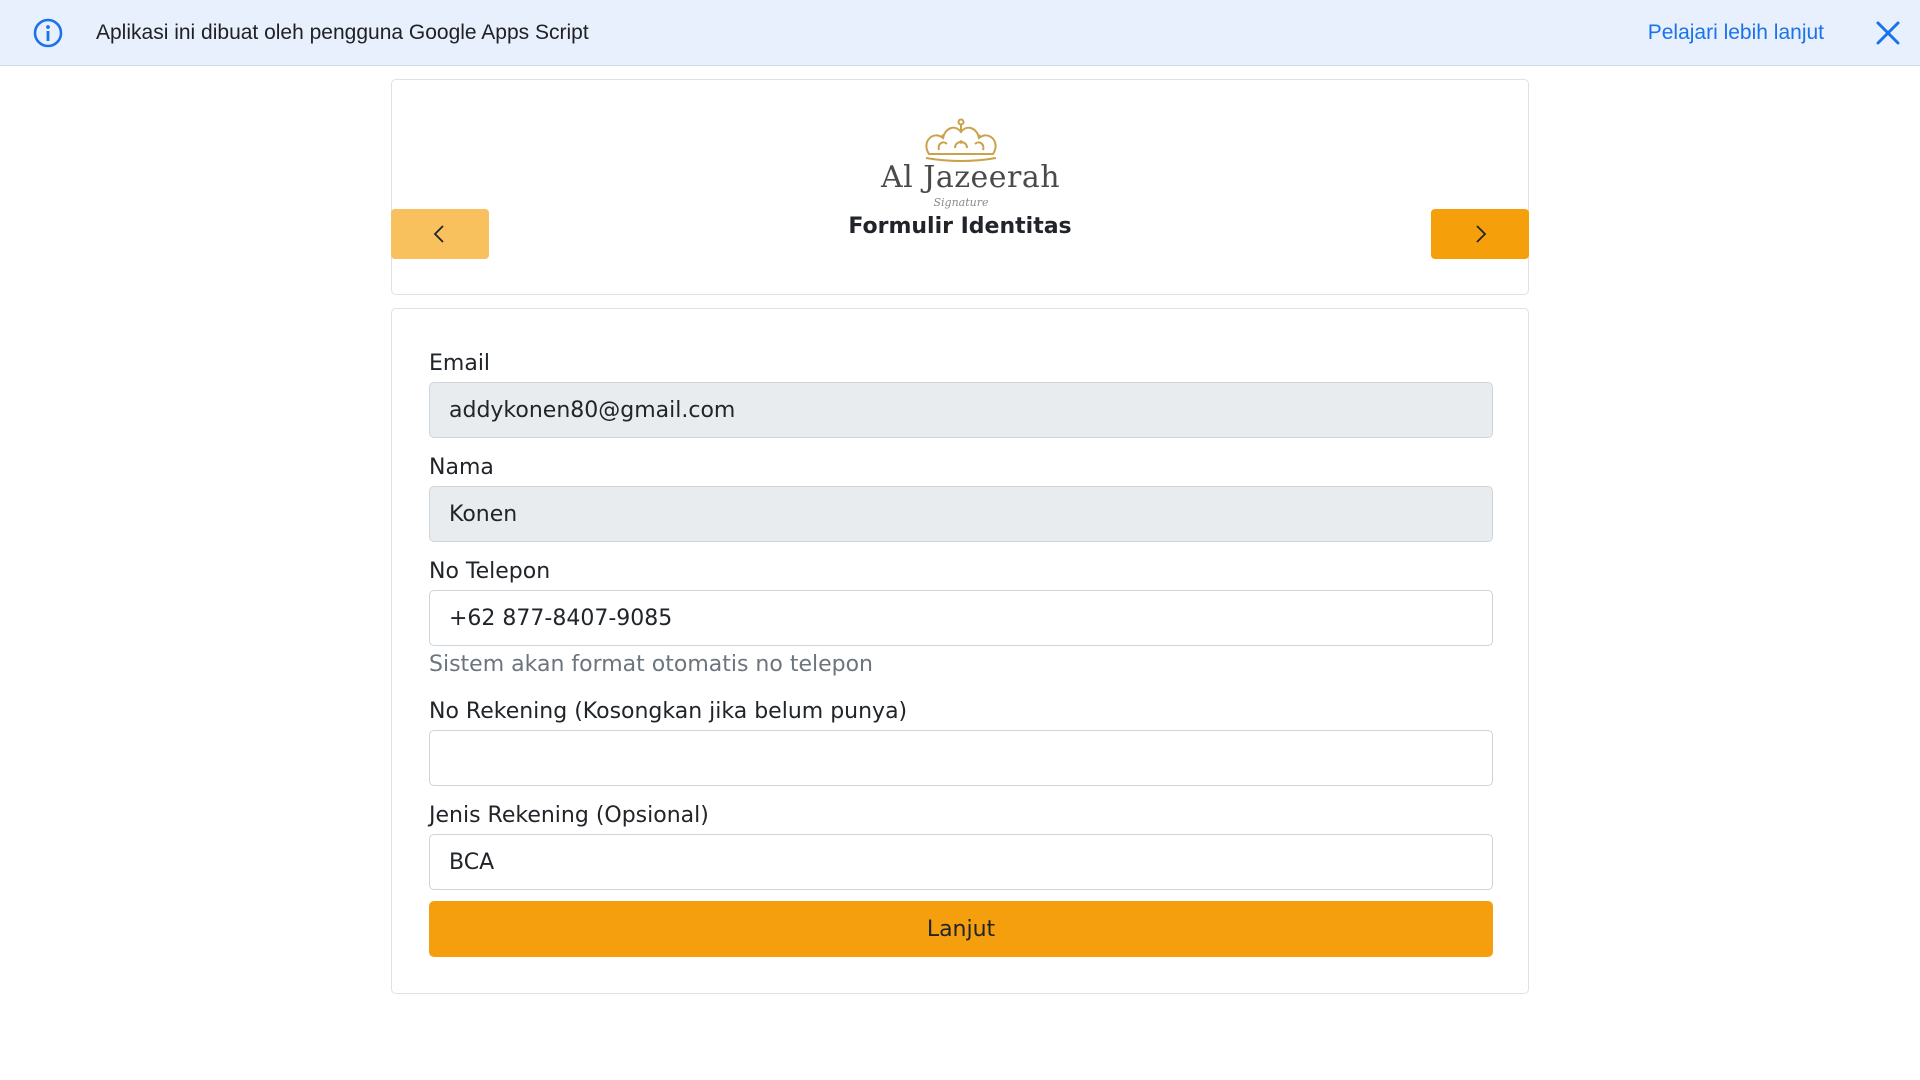 This screenshot has height=1080, width=1920. Describe the element at coordinates (961, 862) in the screenshot. I see `account-type-field` at that location.